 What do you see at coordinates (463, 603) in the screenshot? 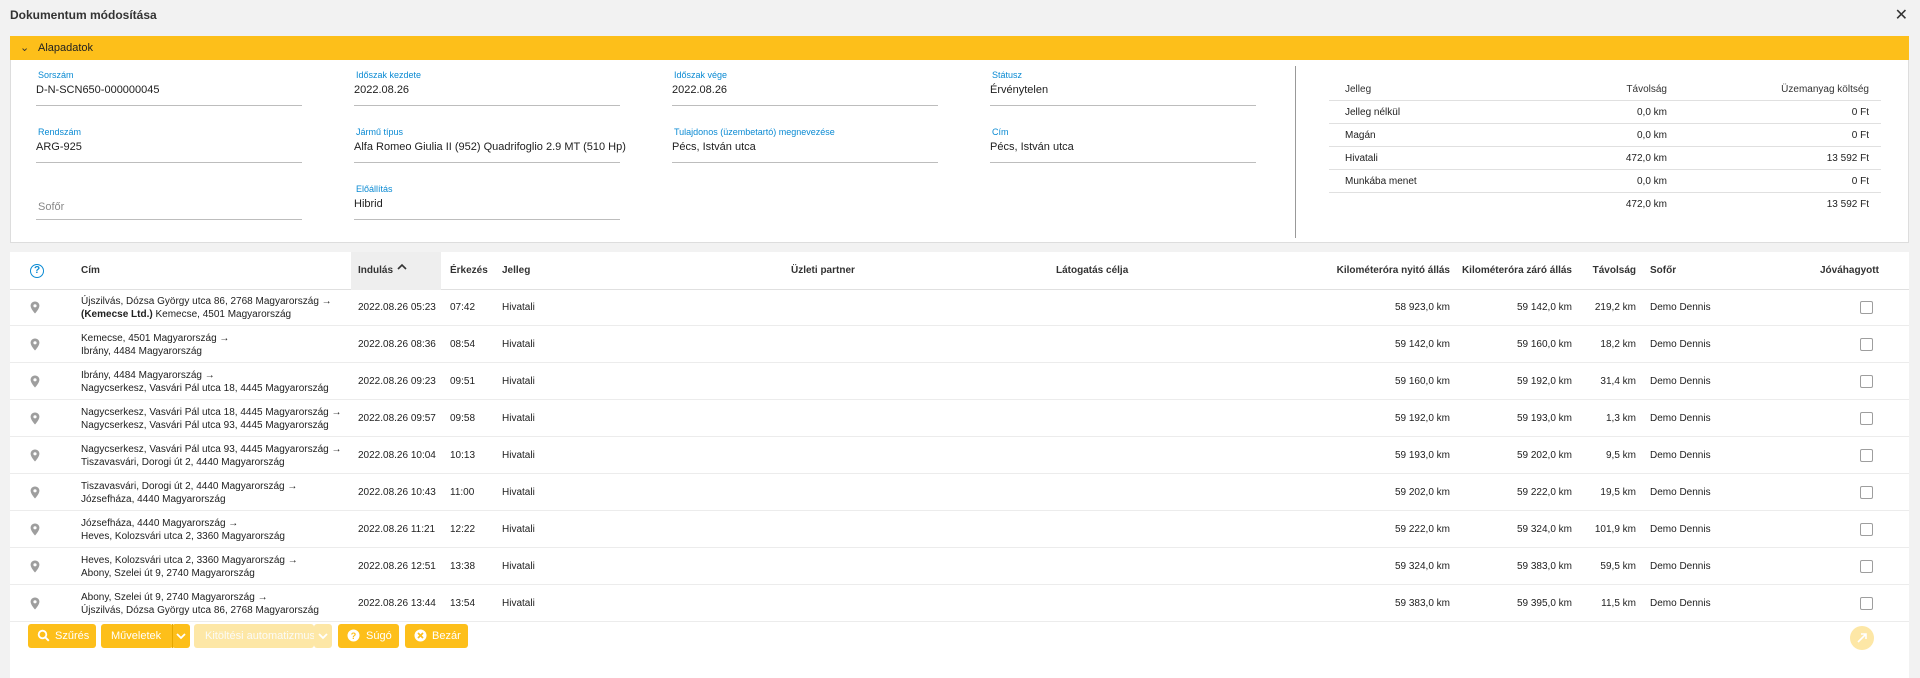
I see `arrival-cell: 13:54` at bounding box center [463, 603].